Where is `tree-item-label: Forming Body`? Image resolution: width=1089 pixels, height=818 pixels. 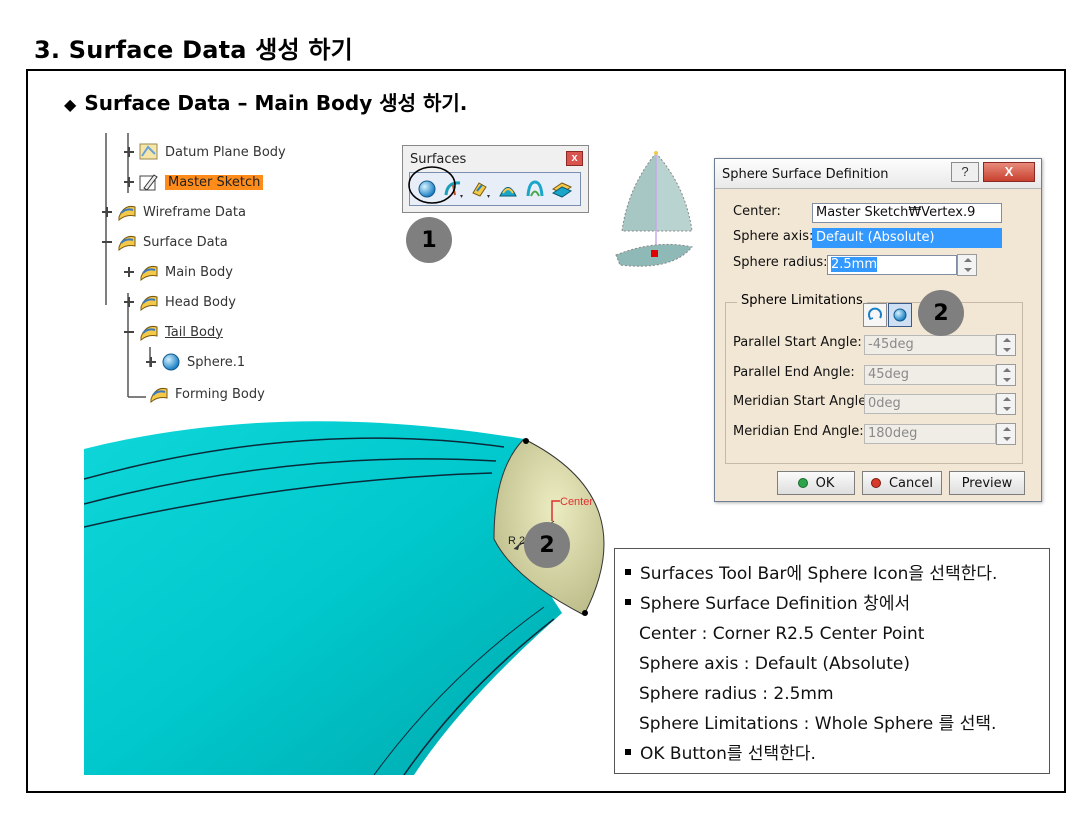 tree-item-label: Forming Body is located at coordinates (220, 394).